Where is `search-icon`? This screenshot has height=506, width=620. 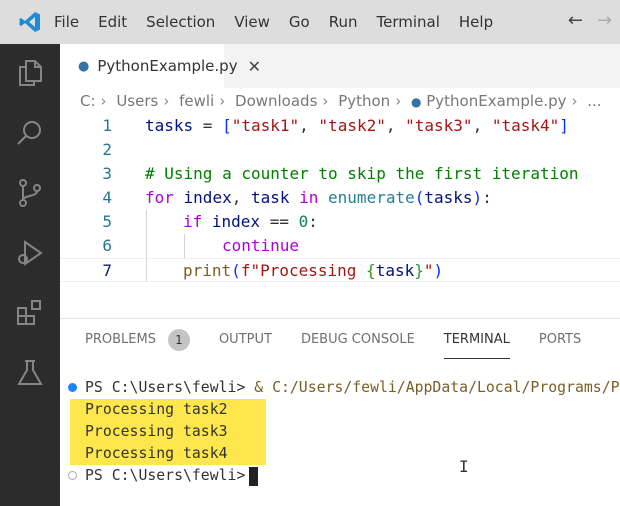 search-icon is located at coordinates (30, 133).